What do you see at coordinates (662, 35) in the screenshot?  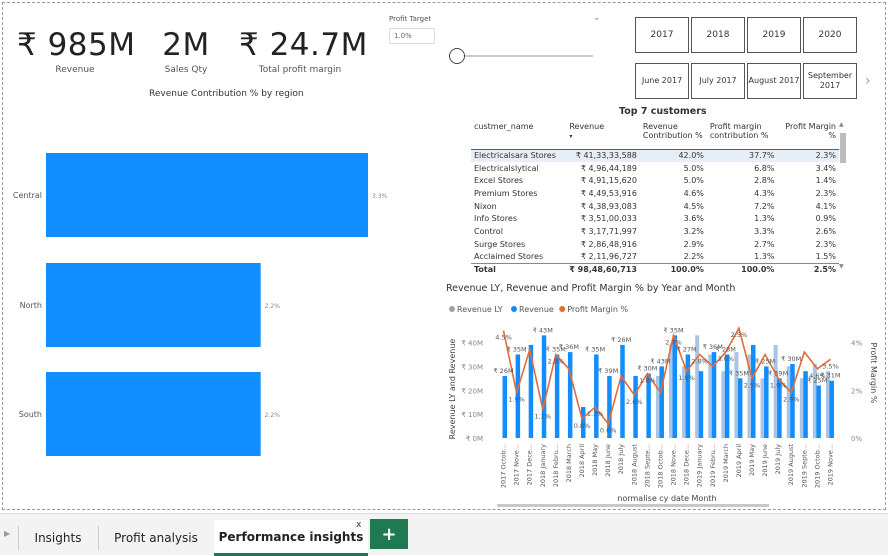 I see `year-button-2017: 2017` at bounding box center [662, 35].